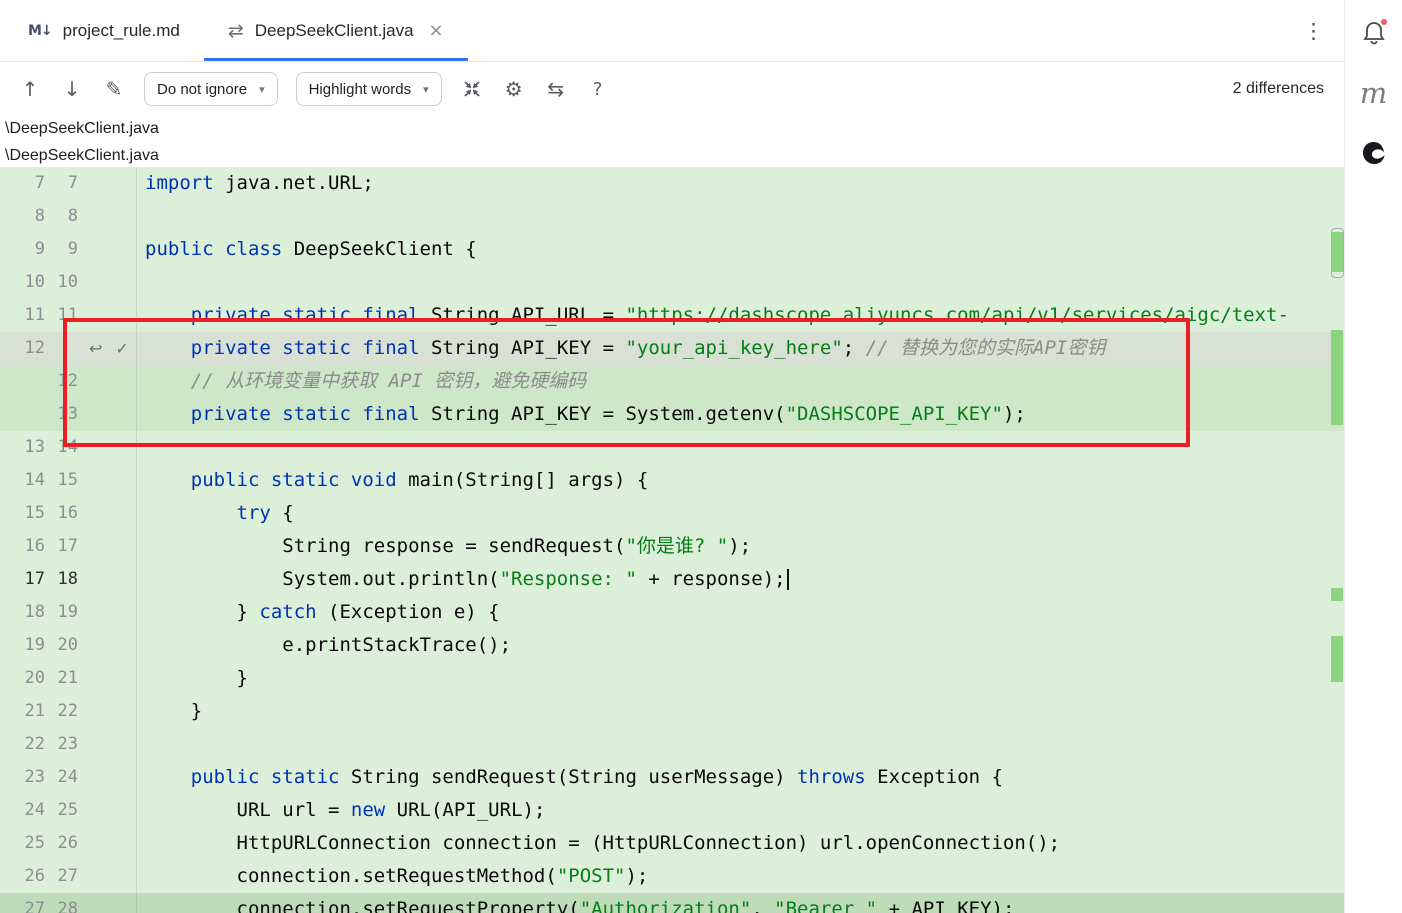  What do you see at coordinates (672, 810) in the screenshot?
I see `code-line: 24 25 URL url = new URL(API_URL);` at bounding box center [672, 810].